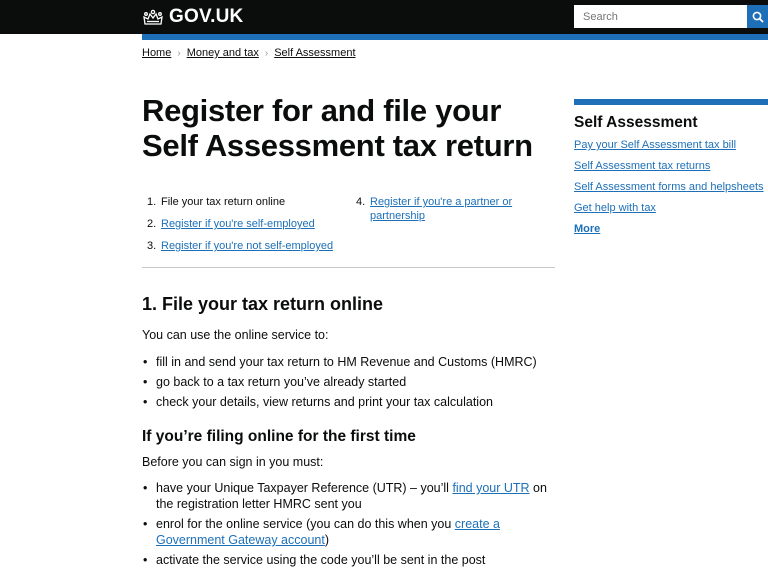 The height and width of the screenshot is (576, 768). I want to click on breadcrumb: Home › Money and tax › Self Assessment, so click(249, 53).